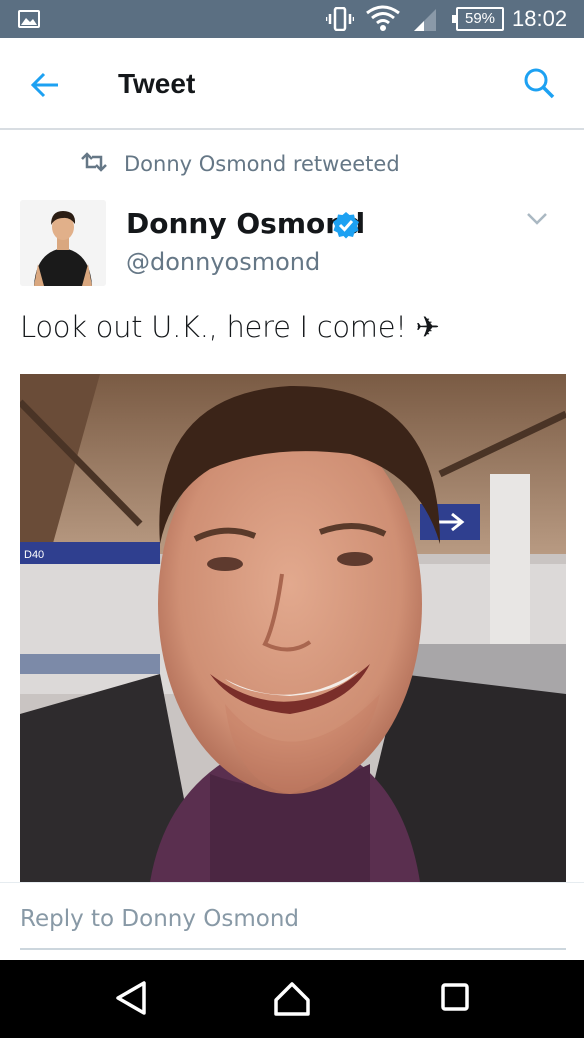  Describe the element at coordinates (230, 327) in the screenshot. I see `tweet-text: Look out U.K., here I come! ✈` at that location.